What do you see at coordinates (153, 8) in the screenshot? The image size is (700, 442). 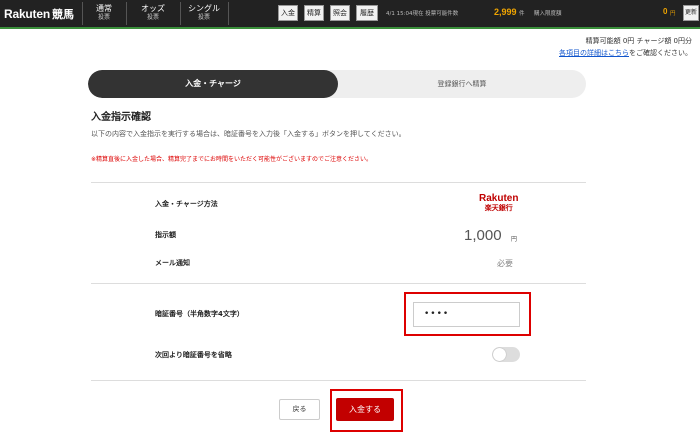 I see `nav-tab-label: オッズ` at bounding box center [153, 8].